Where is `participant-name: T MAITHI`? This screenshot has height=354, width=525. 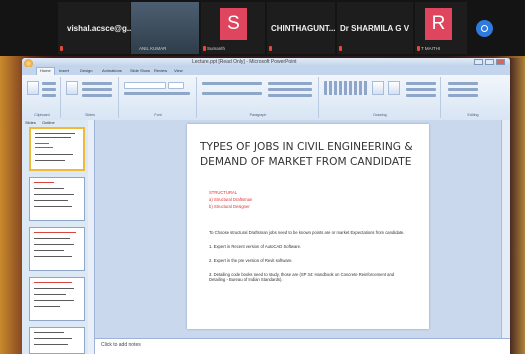 participant-name: T MAITHI is located at coordinates (431, 48).